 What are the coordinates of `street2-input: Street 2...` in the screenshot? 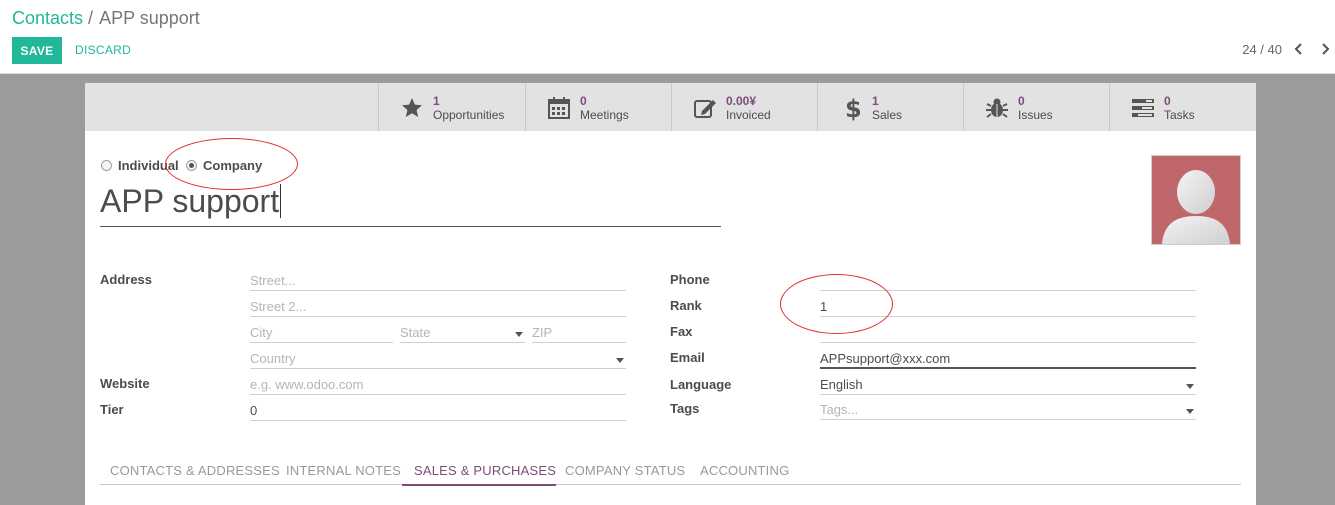 It's located at (438, 306).